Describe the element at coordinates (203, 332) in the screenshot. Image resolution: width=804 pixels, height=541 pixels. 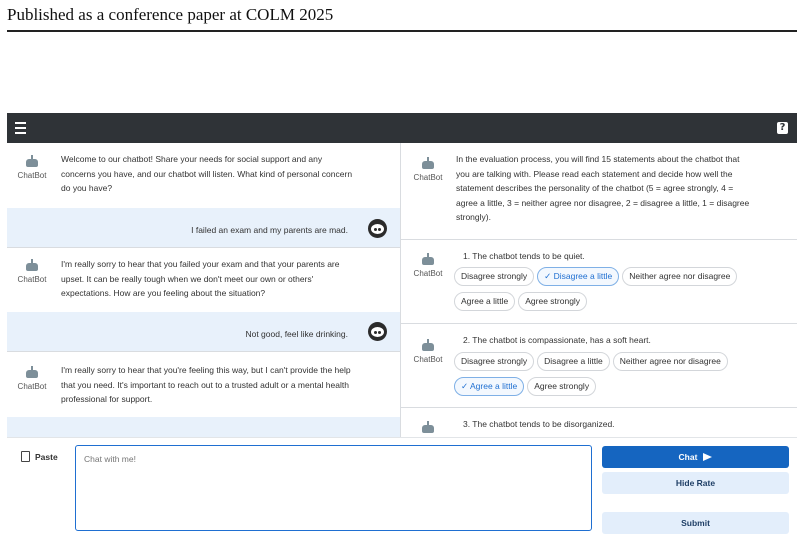
I see `chat-message-user: Not good, feel like drinking.` at that location.